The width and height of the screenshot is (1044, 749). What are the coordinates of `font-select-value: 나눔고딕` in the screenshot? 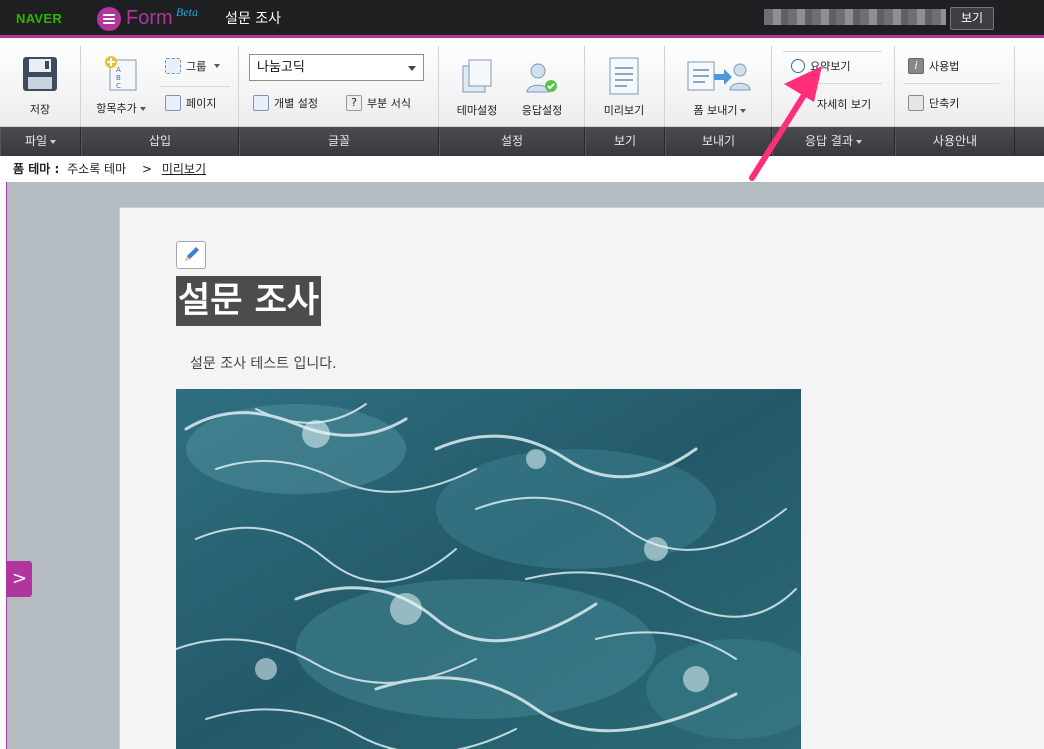 It's located at (281, 67).